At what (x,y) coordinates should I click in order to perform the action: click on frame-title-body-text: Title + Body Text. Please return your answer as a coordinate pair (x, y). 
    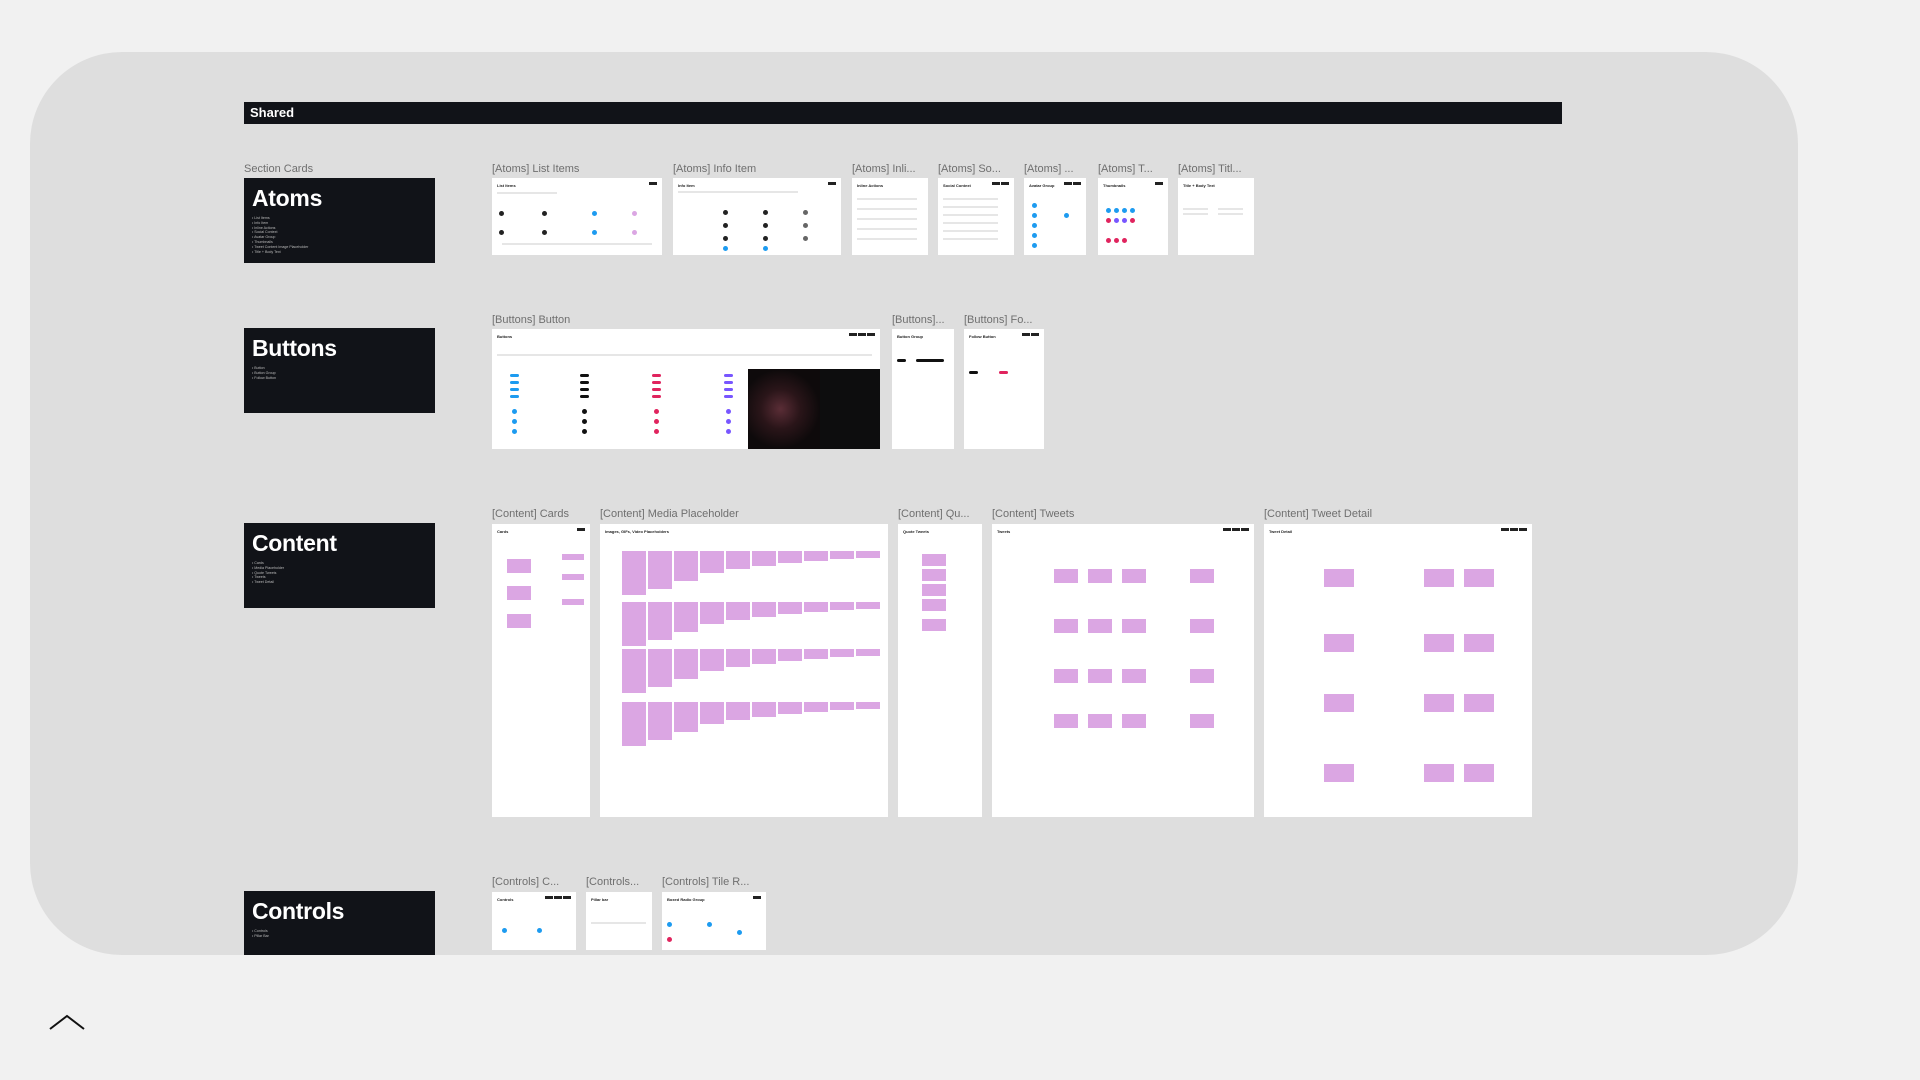
    Looking at the image, I should click on (1216, 216).